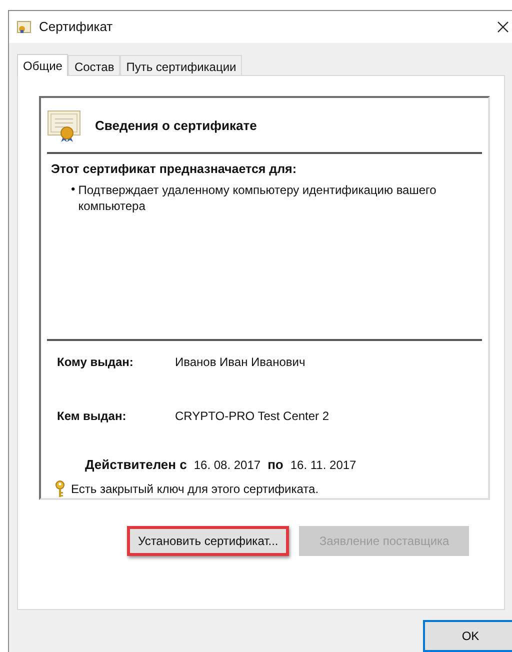 Image resolution: width=512 pixels, height=652 pixels. Describe the element at coordinates (323, 465) in the screenshot. I see `validity-date: 16. 11. 2017` at that location.